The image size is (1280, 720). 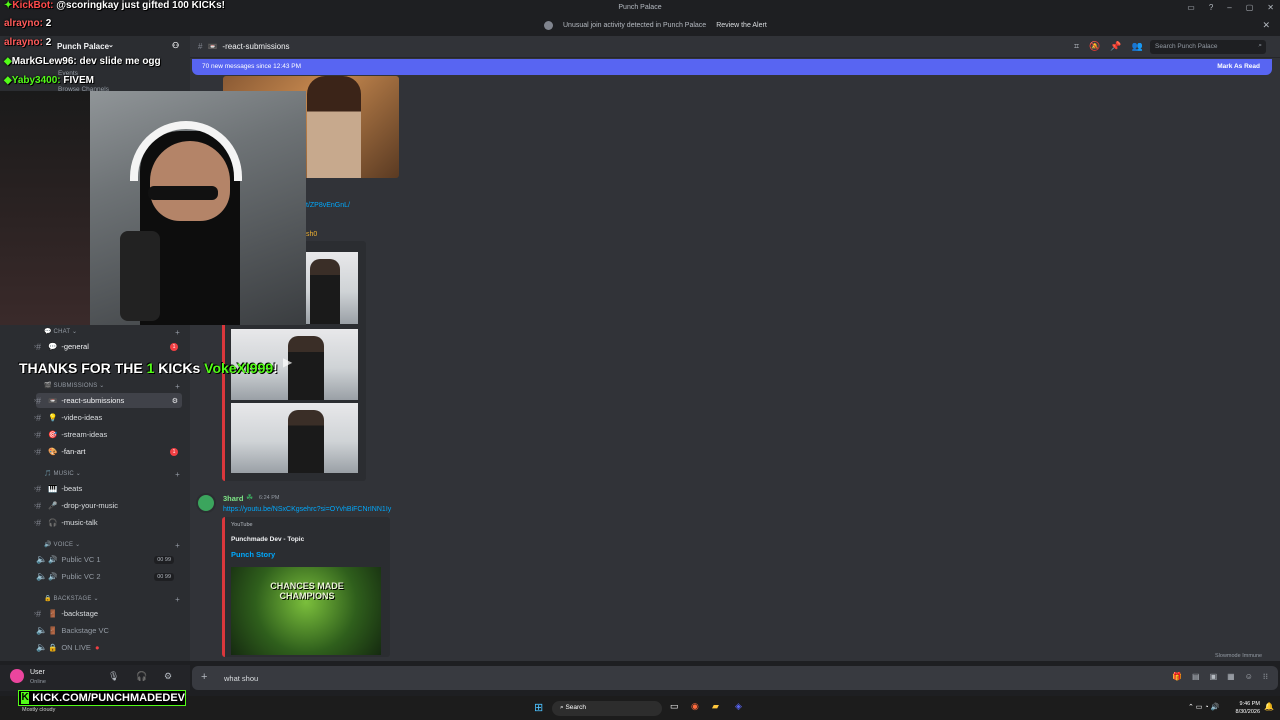 I want to click on user-panel: User Online 🎙 🎧 ⚙, so click(x=95, y=678).